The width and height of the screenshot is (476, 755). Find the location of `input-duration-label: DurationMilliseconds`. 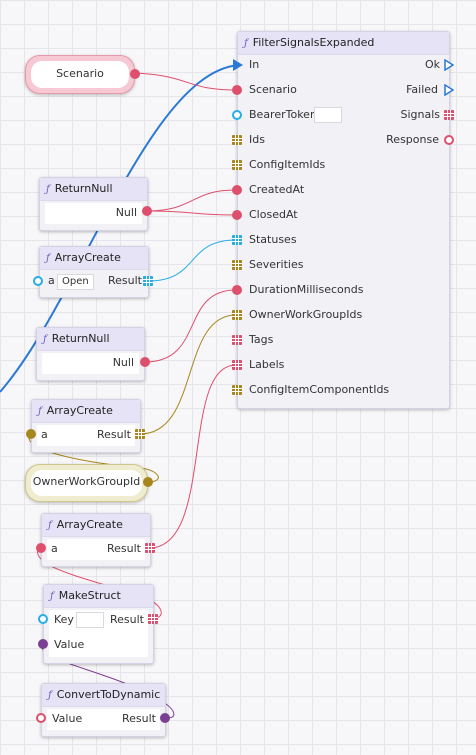

input-duration-label: DurationMilliseconds is located at coordinates (306, 289).